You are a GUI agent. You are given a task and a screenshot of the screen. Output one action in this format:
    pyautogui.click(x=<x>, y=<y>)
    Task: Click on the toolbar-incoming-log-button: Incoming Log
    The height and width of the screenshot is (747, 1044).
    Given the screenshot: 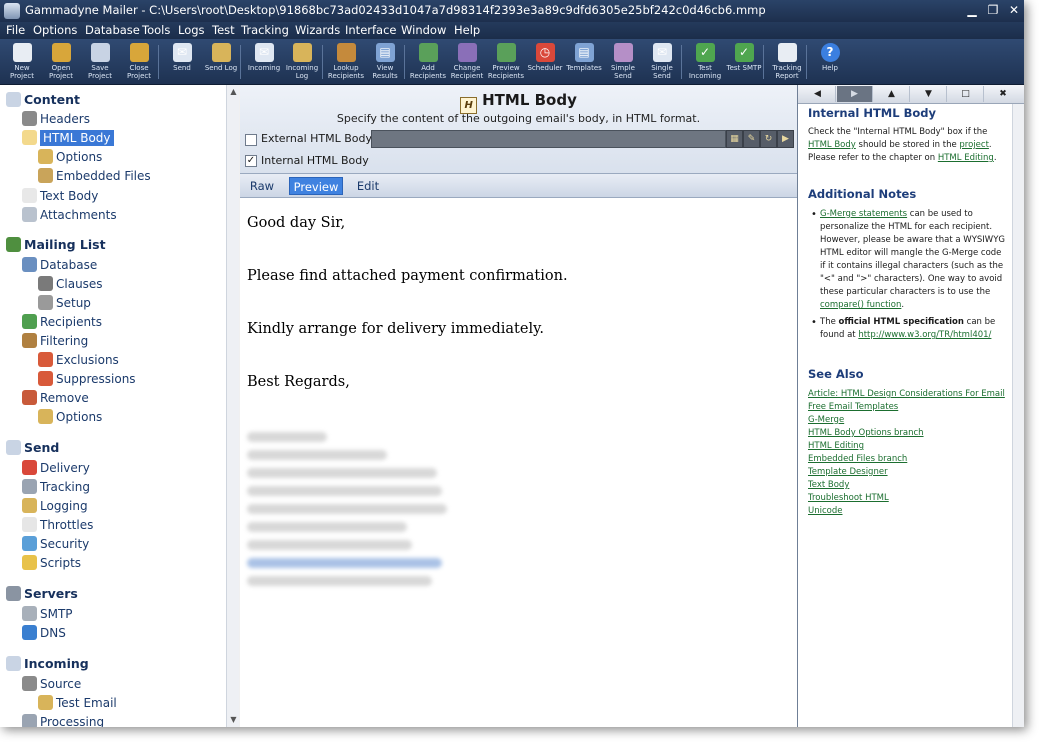 What is the action you would take?
    pyautogui.click(x=302, y=62)
    